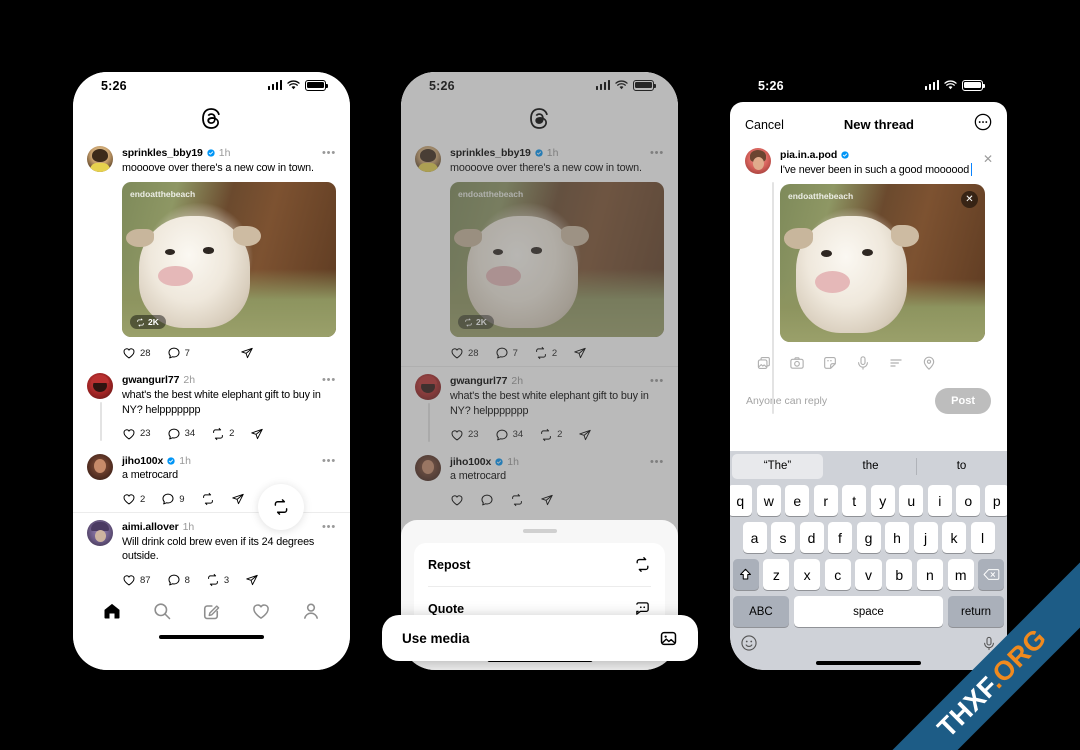 This screenshot has width=1080, height=750. What do you see at coordinates (983, 124) in the screenshot?
I see `more-circle-icon` at bounding box center [983, 124].